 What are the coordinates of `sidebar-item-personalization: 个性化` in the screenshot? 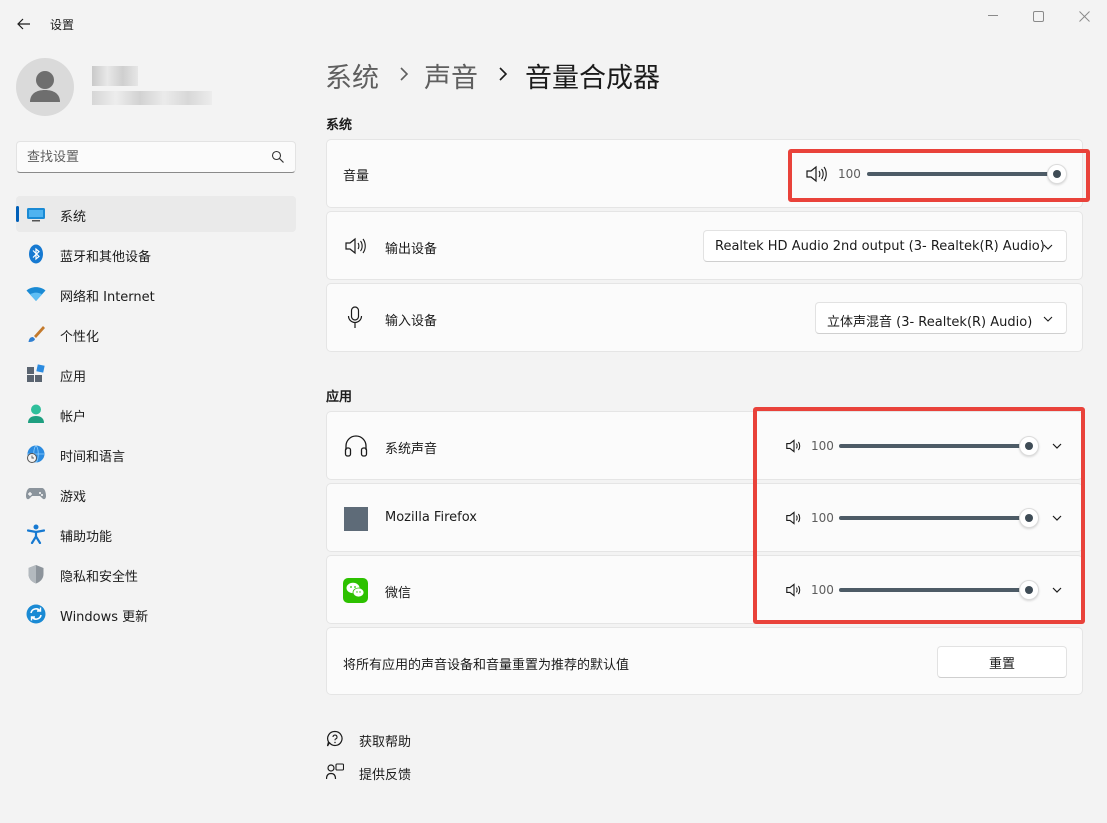 It's located at (156, 334).